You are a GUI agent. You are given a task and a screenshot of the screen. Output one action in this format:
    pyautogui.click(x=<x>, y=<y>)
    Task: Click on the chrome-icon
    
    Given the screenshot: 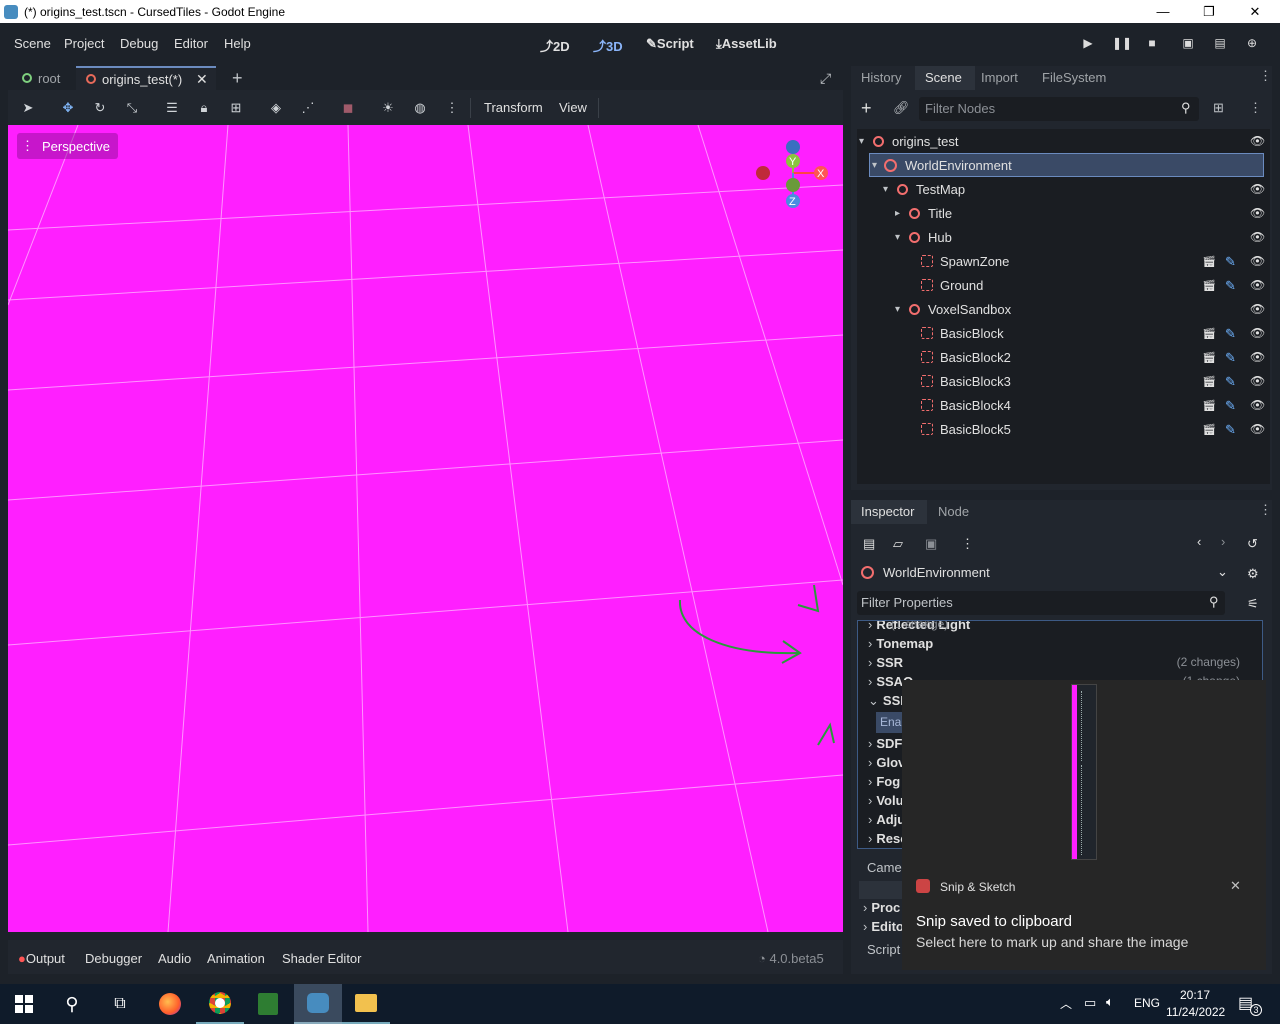 What is the action you would take?
    pyautogui.click(x=220, y=1004)
    